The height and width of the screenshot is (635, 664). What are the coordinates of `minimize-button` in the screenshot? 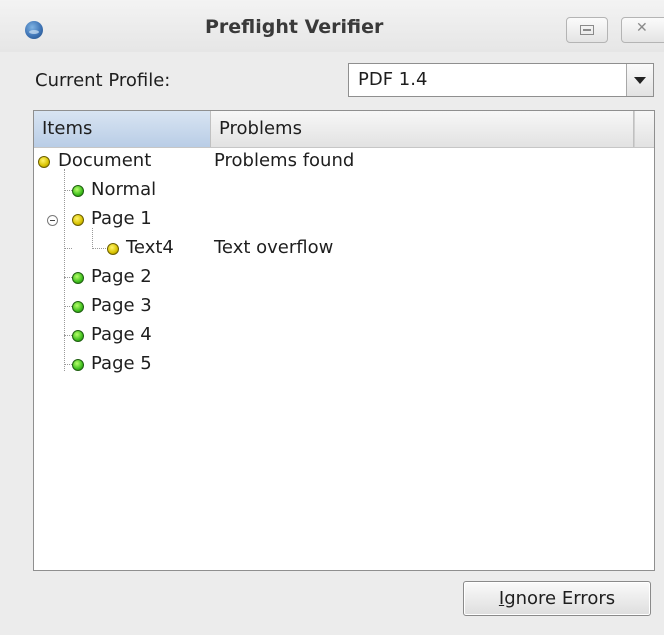 It's located at (587, 30).